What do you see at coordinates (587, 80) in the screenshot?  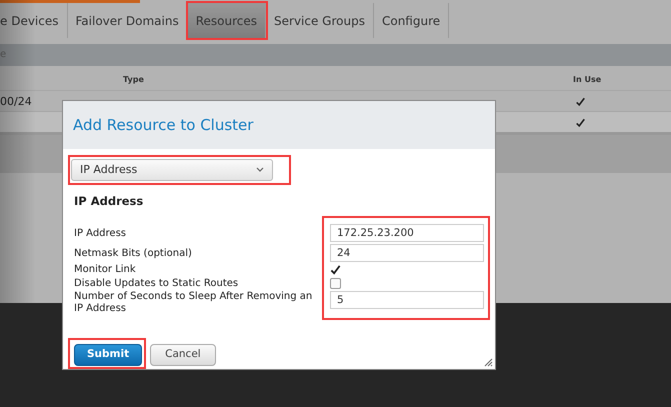 I see `column-header: In Use` at bounding box center [587, 80].